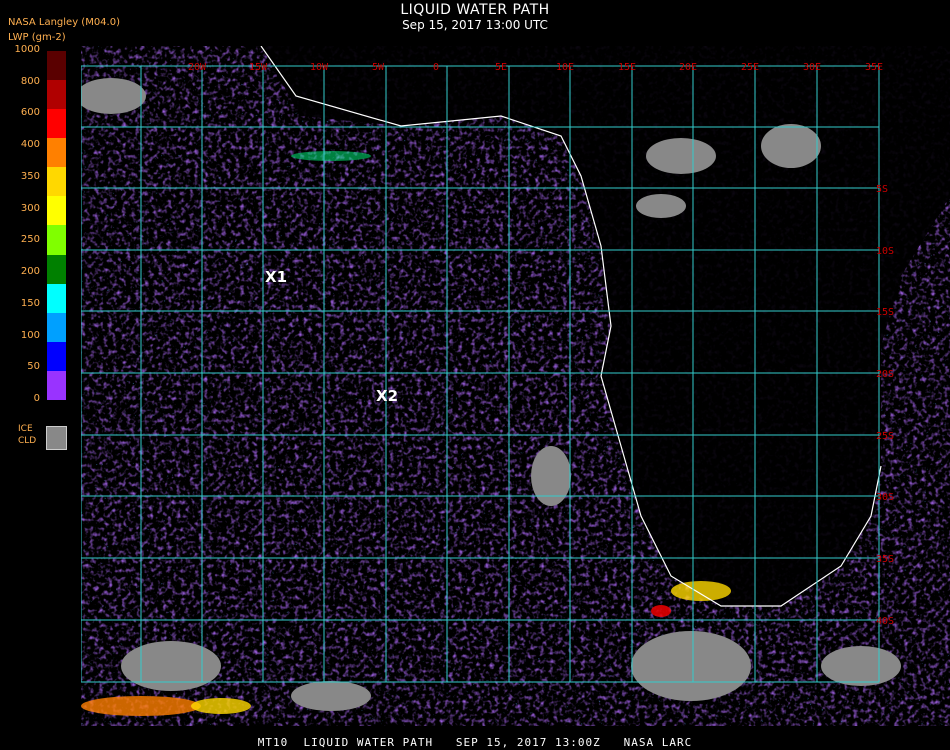 Image resolution: width=950 pixels, height=750 pixels. Describe the element at coordinates (36, 398) in the screenshot. I see `legend-label: 0` at that location.